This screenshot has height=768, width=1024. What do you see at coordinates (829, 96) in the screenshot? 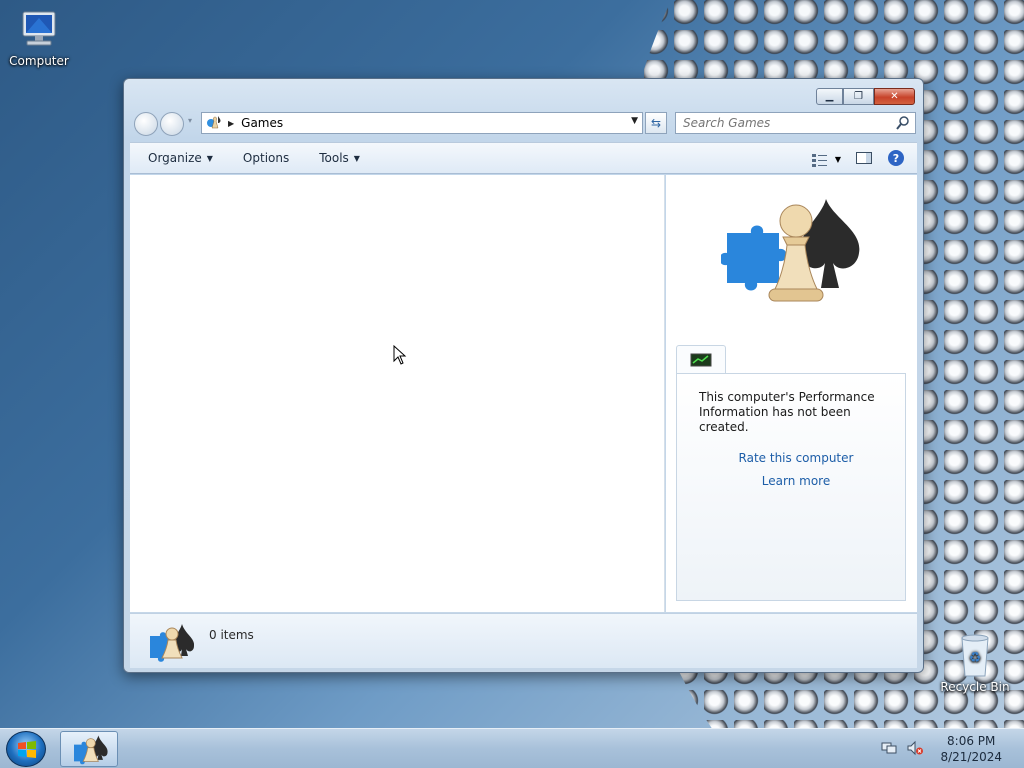
I see `minimize-button: ▁` at bounding box center [829, 96].